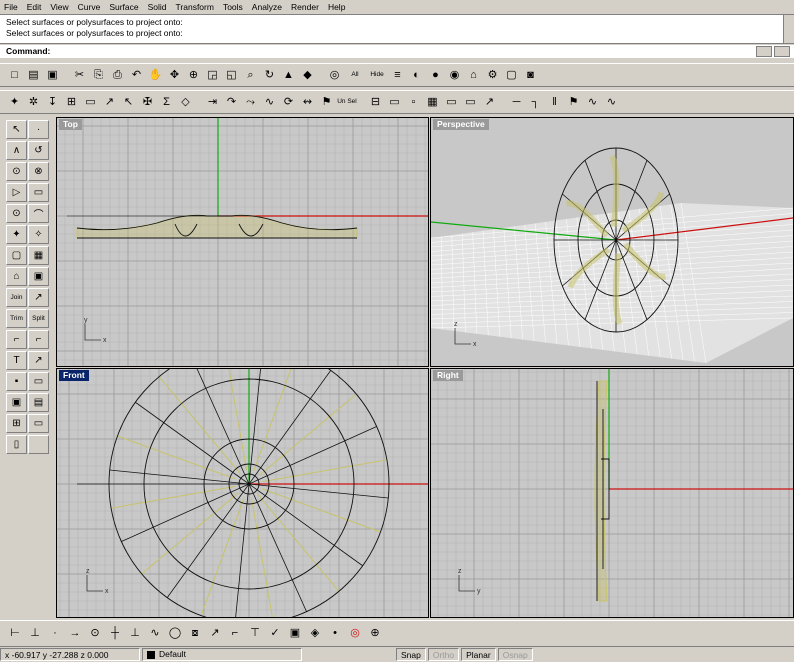 This screenshot has height=662, width=794. Describe the element at coordinates (16, 213) in the screenshot. I see `tool-button-8: ⊙` at that location.